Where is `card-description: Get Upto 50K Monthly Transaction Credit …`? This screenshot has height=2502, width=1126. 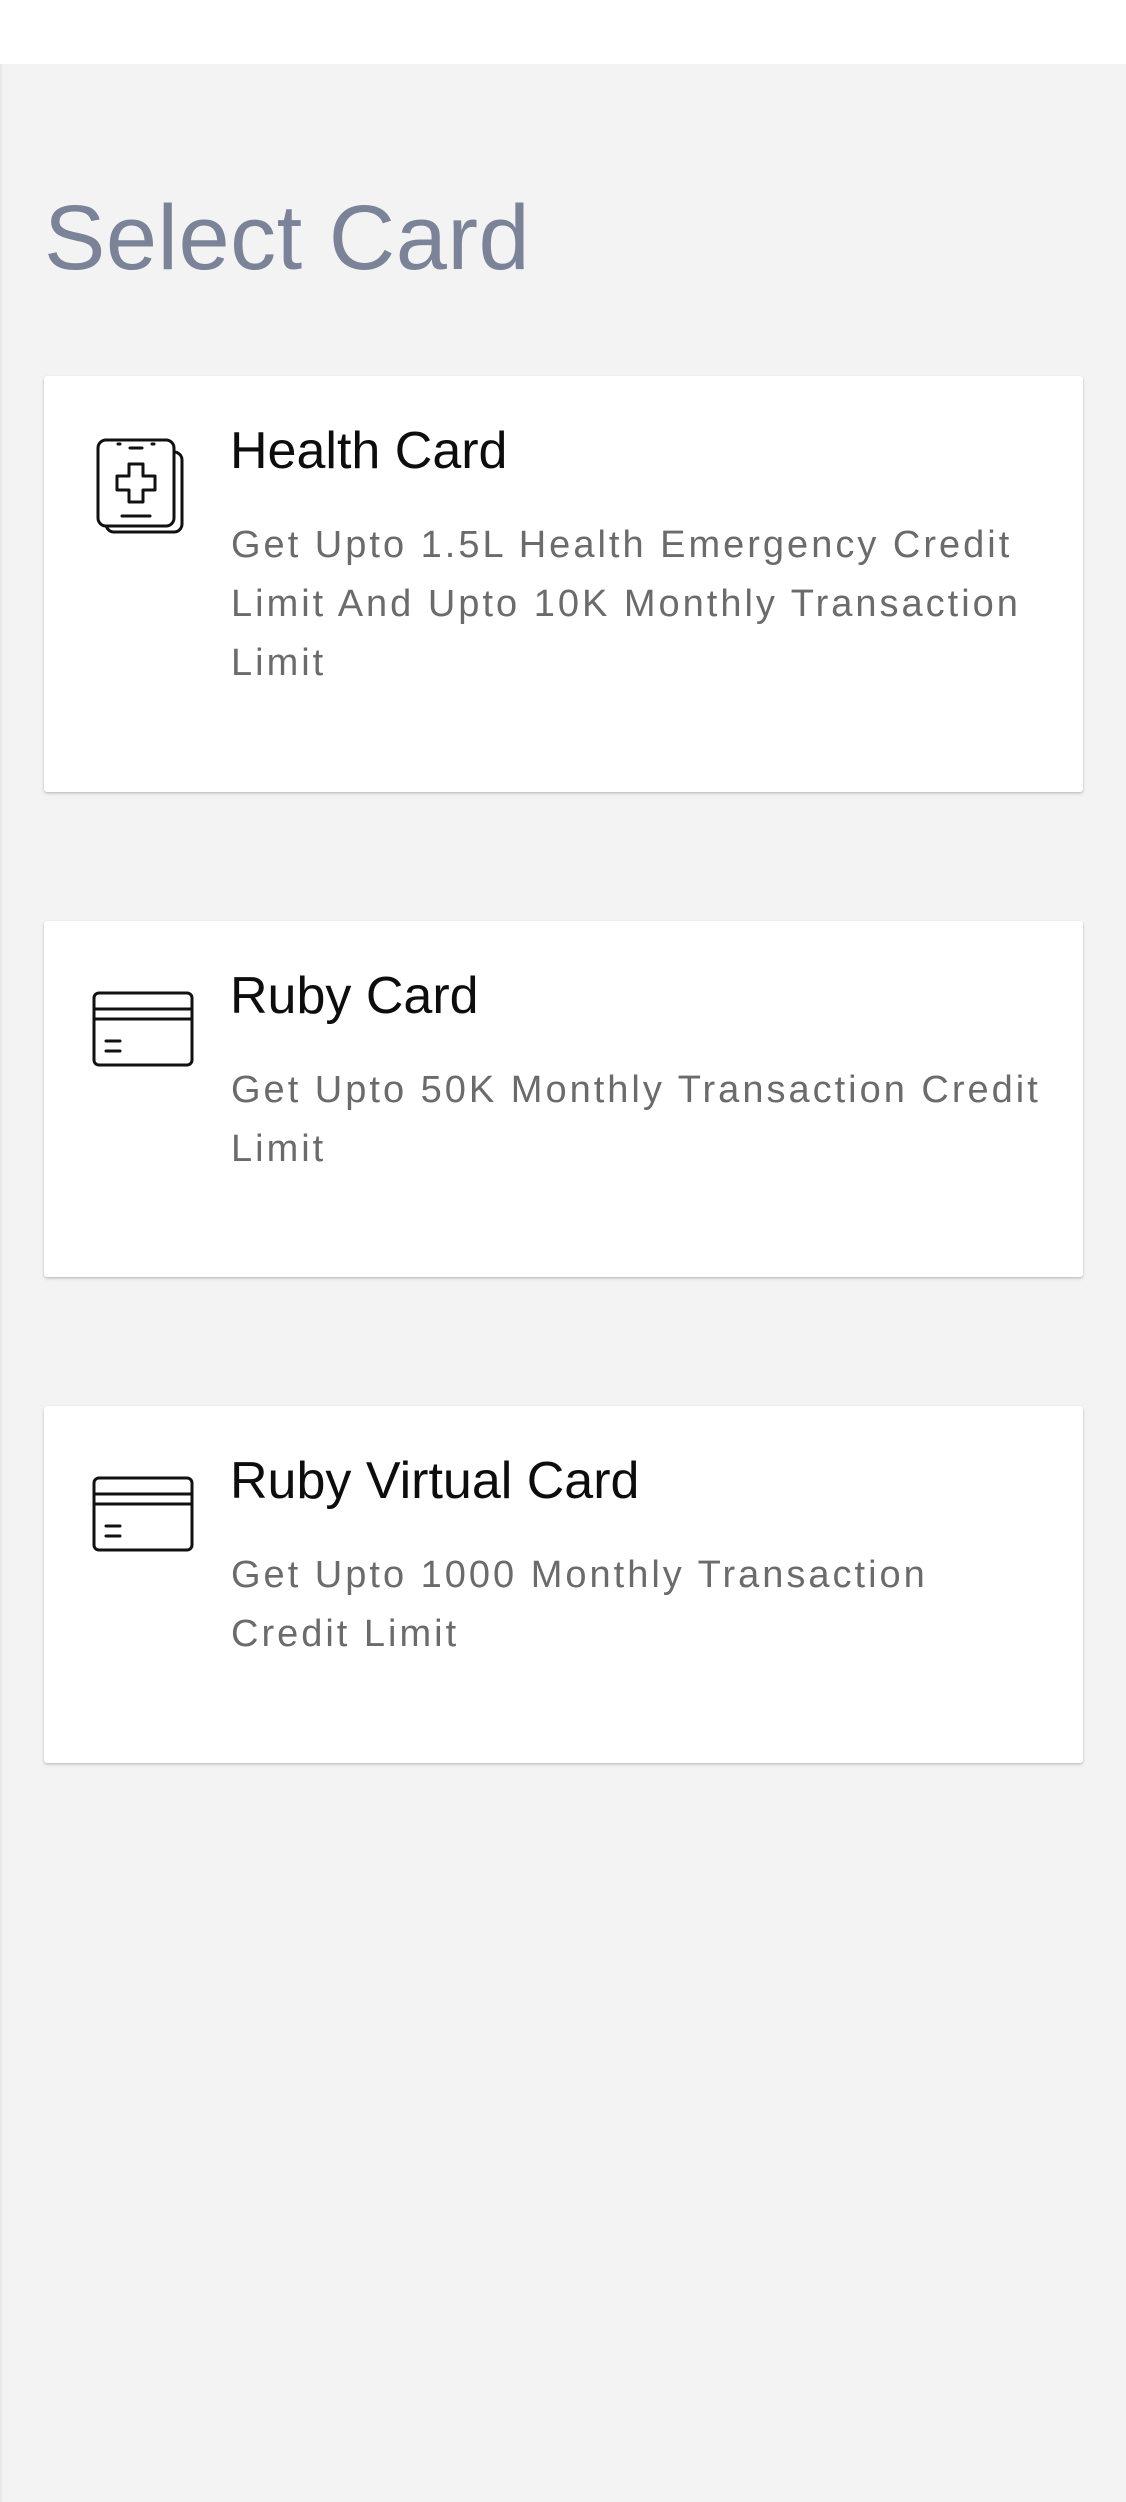
card-description: Get Upto 50K Monthly Transaction Credit … is located at coordinates (636, 1119).